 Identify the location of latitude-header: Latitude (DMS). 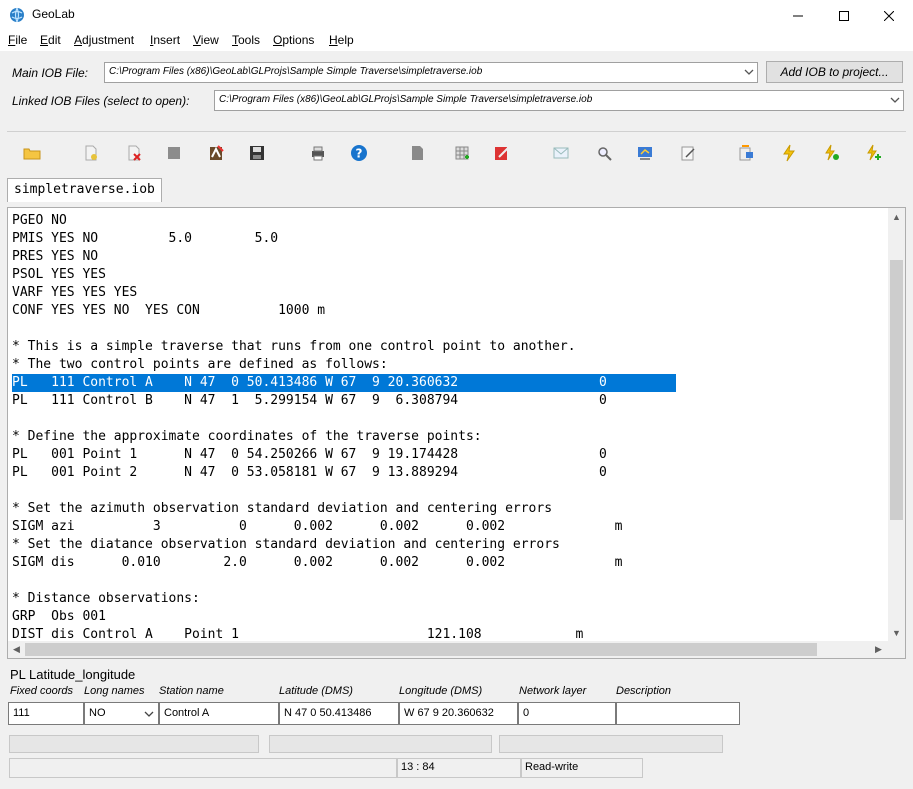
(316, 691).